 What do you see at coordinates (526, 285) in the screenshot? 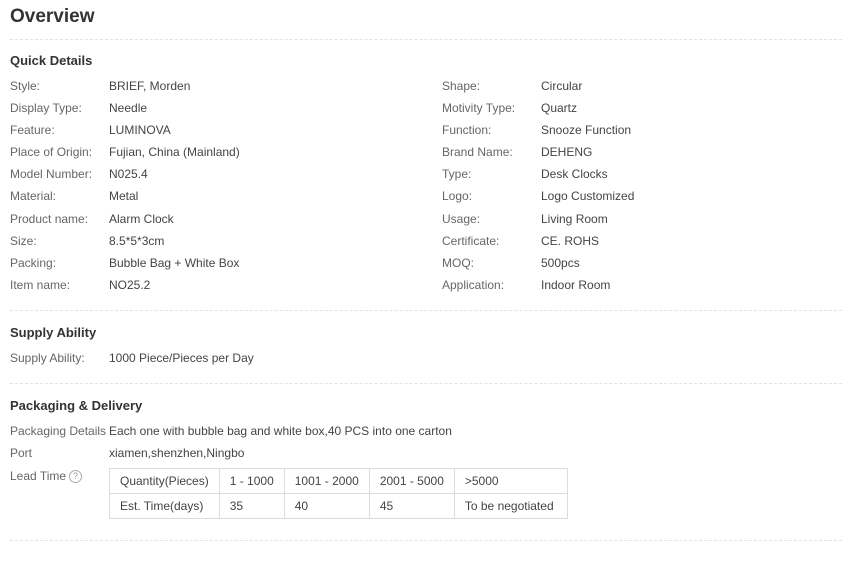
I see `detail-row-application: Application: Indoor Room` at bounding box center [526, 285].